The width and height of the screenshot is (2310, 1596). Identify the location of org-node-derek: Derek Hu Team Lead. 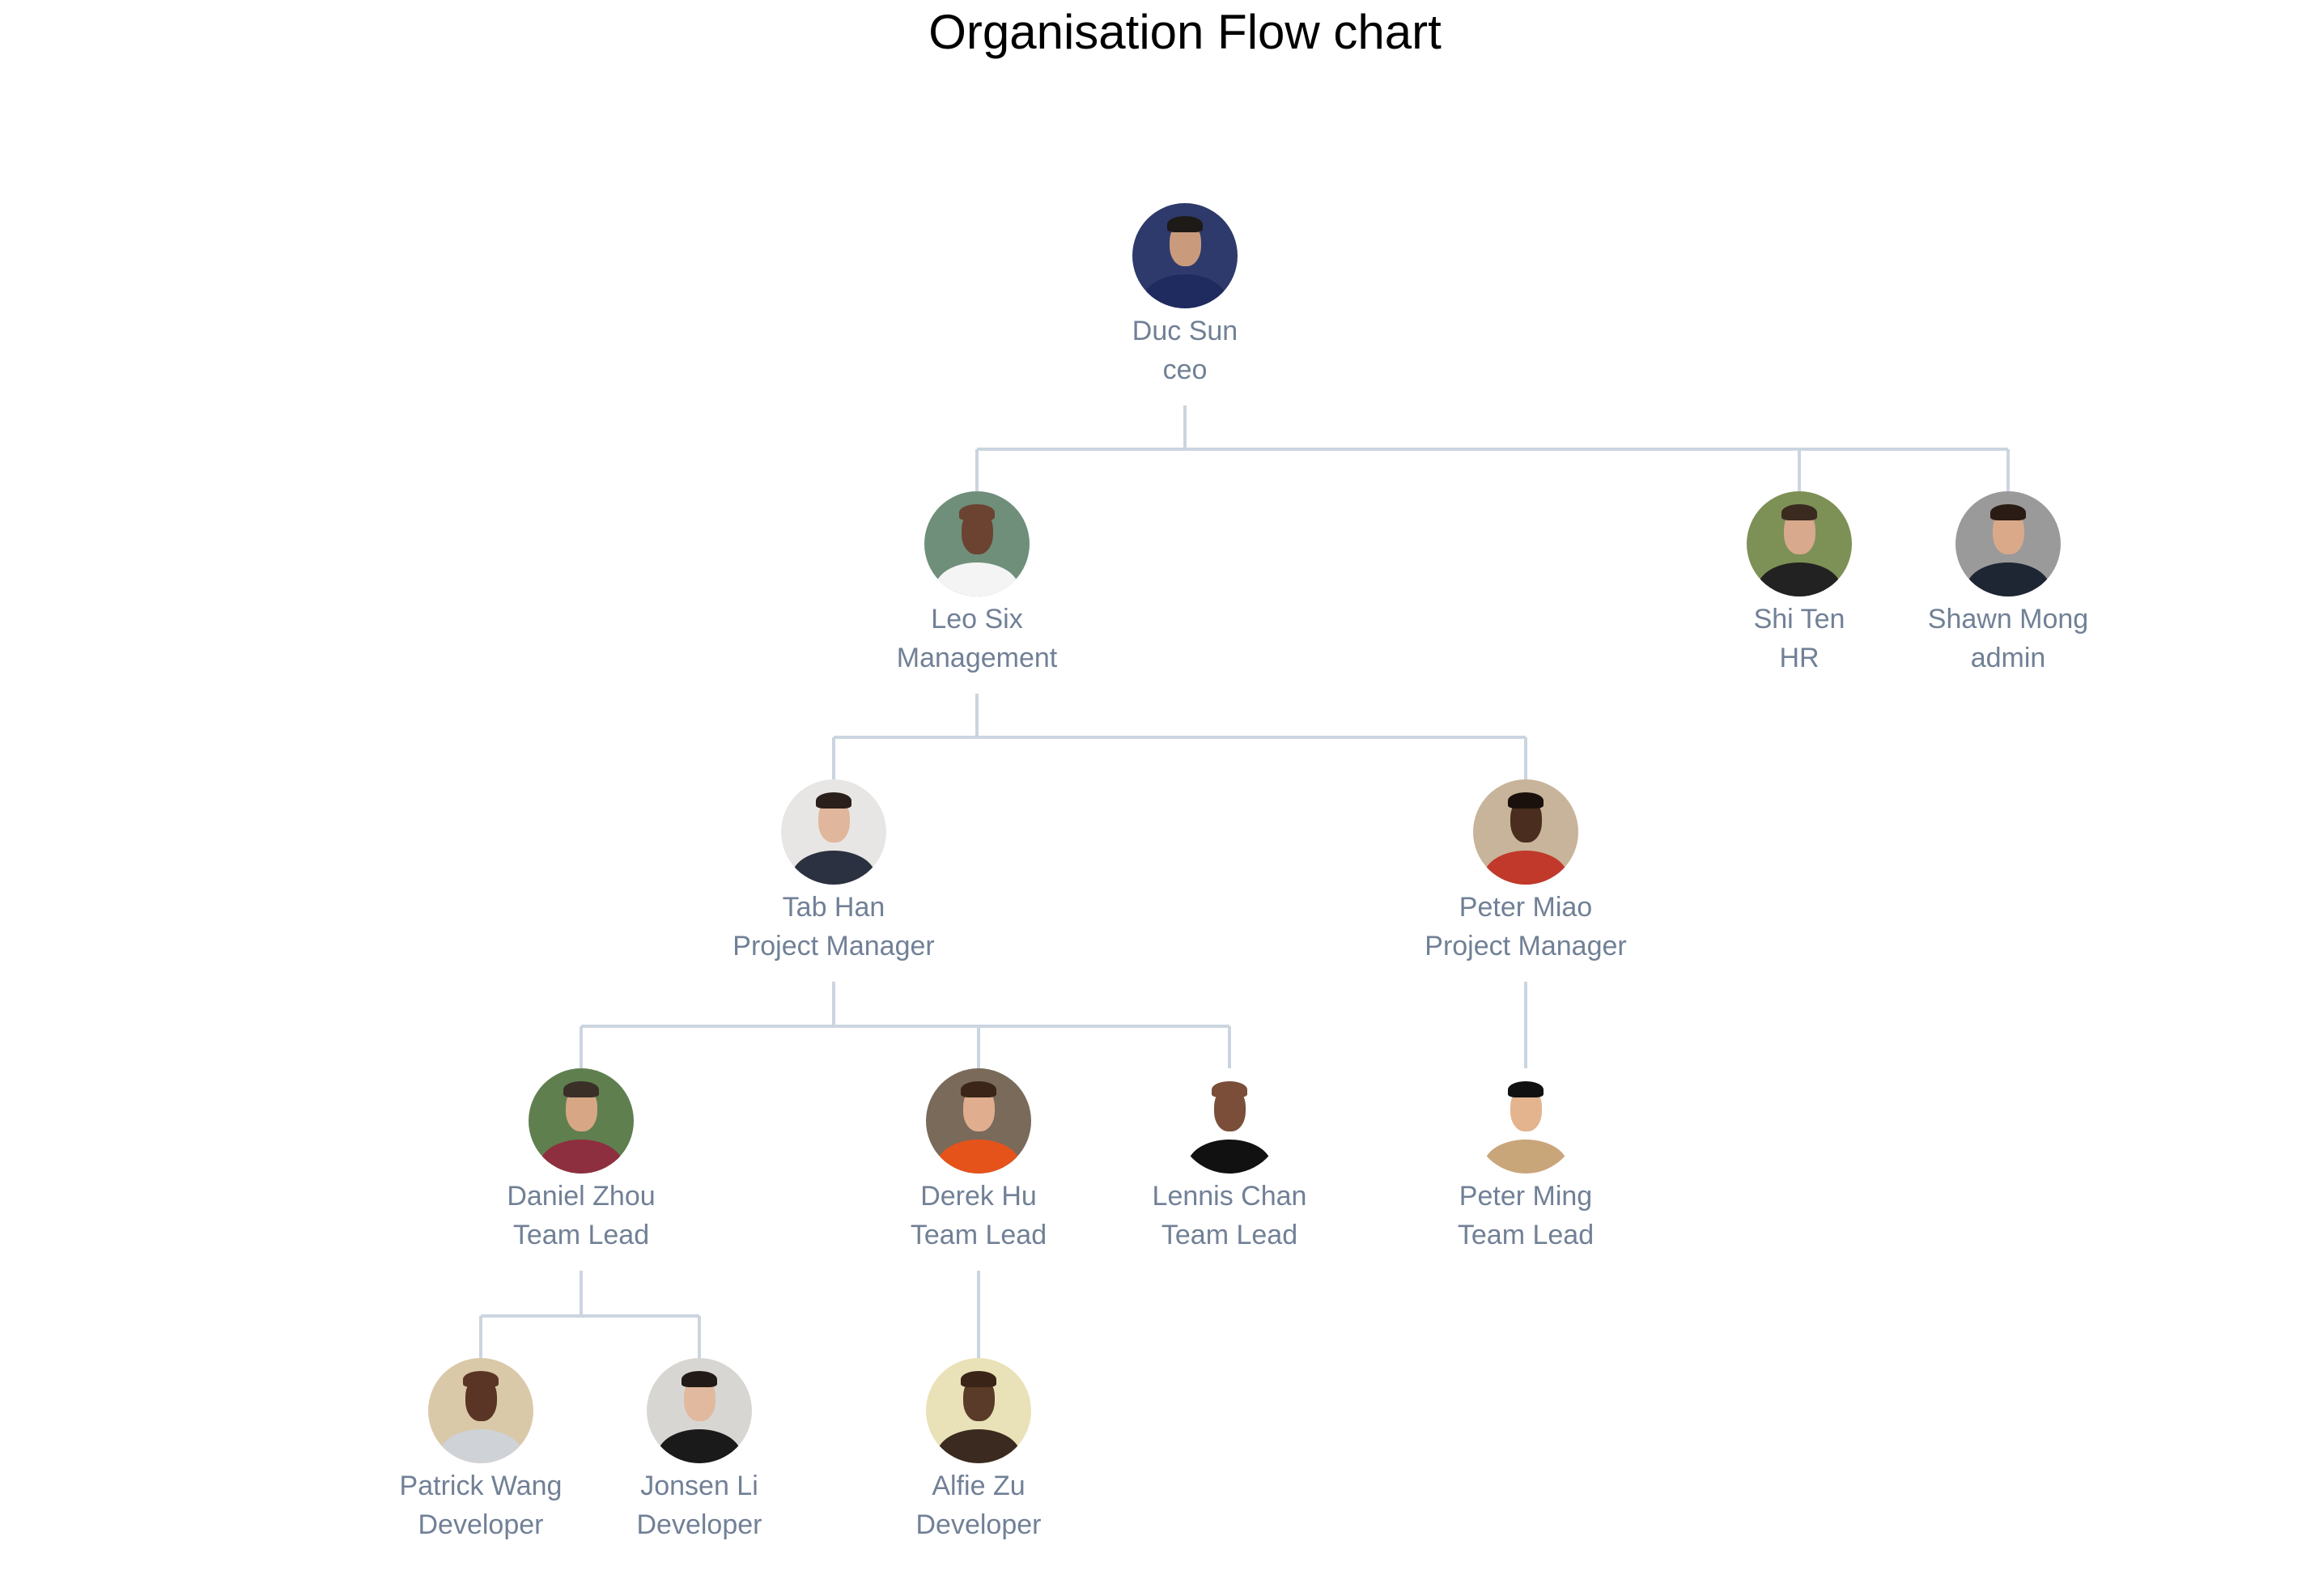
(978, 1161).